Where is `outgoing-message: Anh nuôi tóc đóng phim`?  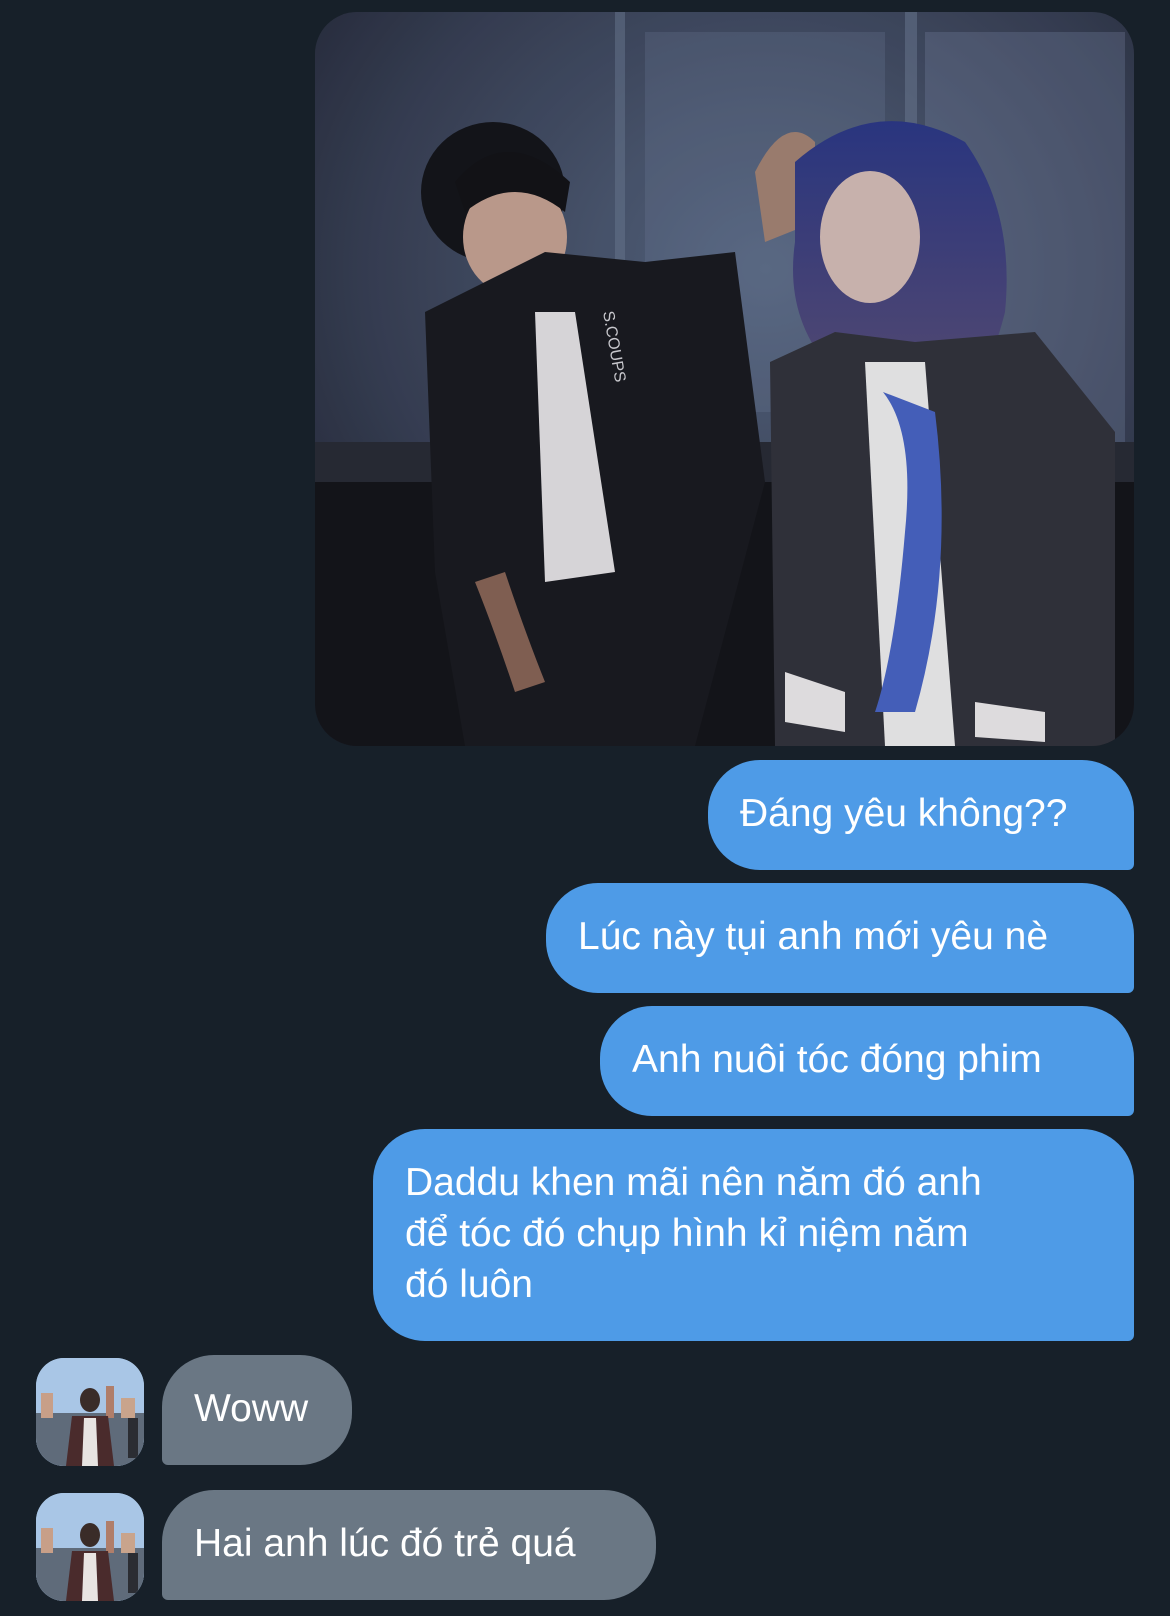
outgoing-message: Anh nuôi tóc đóng phim is located at coordinates (867, 1061).